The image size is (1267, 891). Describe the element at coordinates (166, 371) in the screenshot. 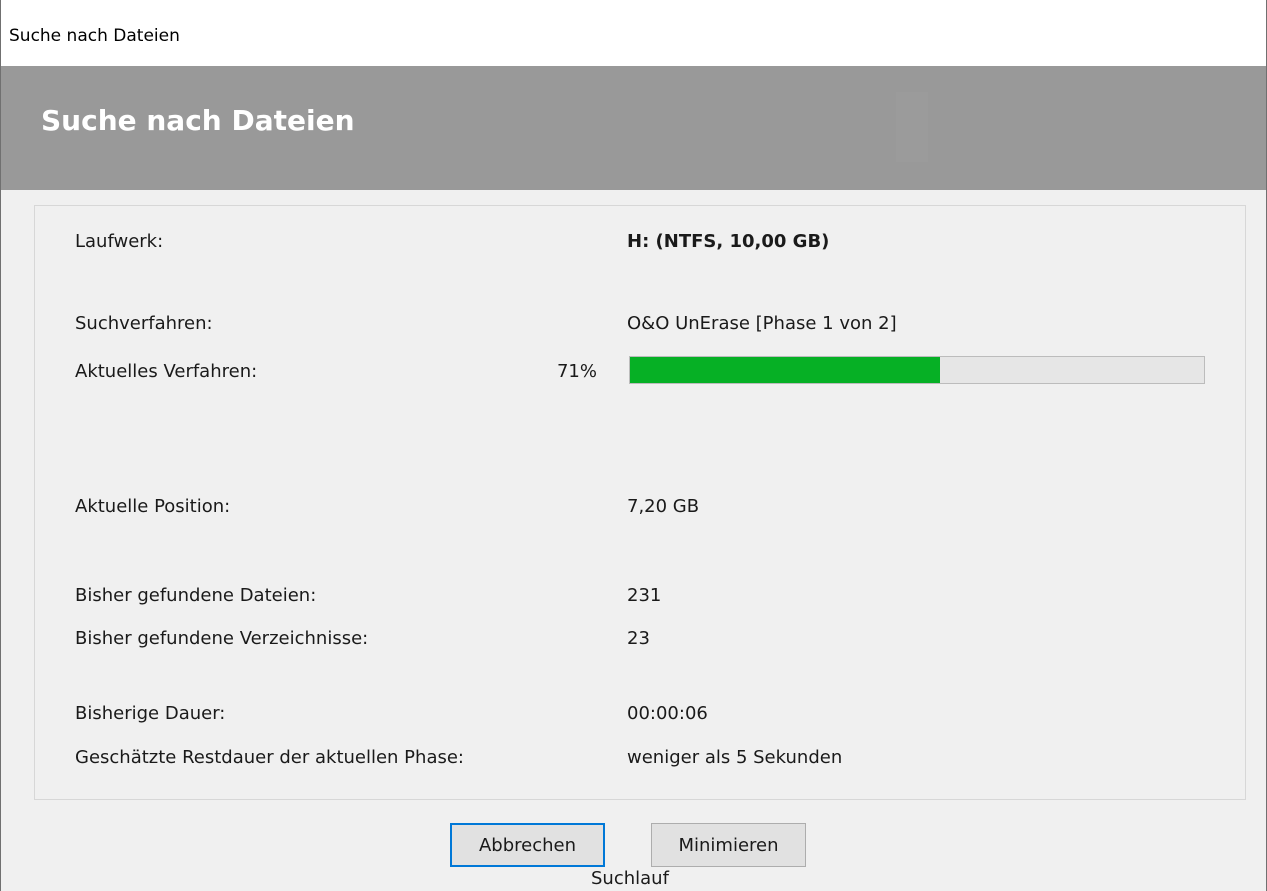

I see `current-method-label: Aktuelles Verfahren:` at that location.